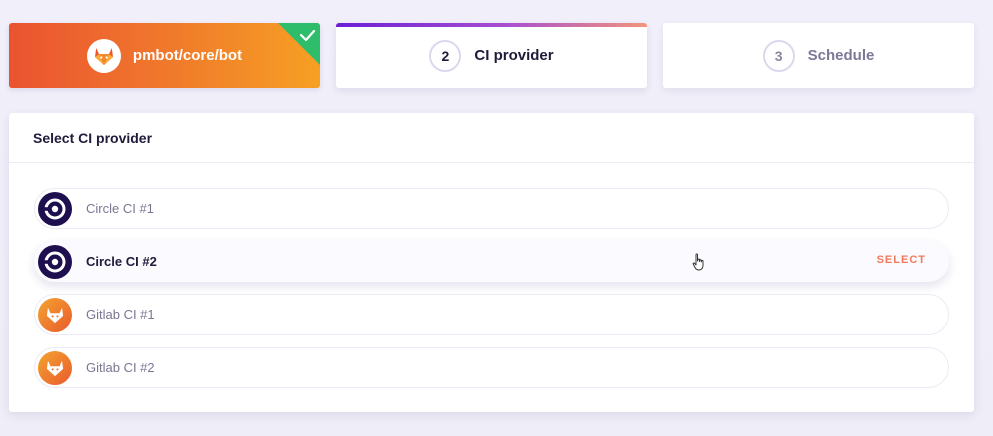 This screenshot has width=993, height=436. I want to click on hand-cursor-icon, so click(698, 262).